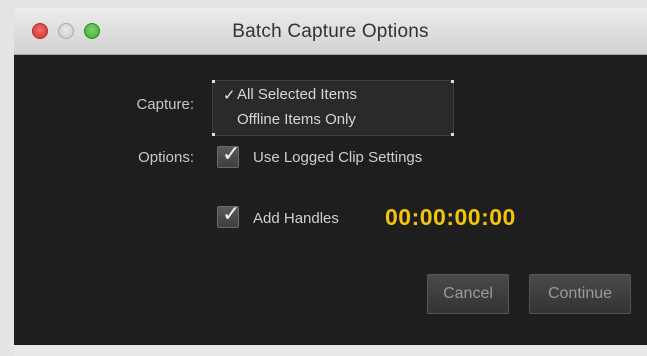 The width and height of the screenshot is (647, 356). Describe the element at coordinates (330, 350) in the screenshot. I see `window-bottom-edge` at that location.